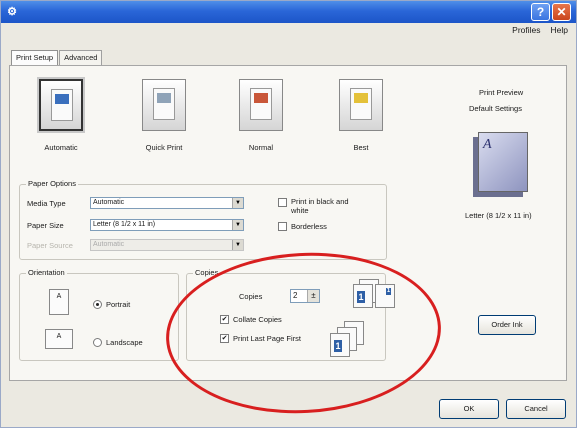  What do you see at coordinates (118, 304) in the screenshot?
I see `portrait-label: Portrait` at bounding box center [118, 304].